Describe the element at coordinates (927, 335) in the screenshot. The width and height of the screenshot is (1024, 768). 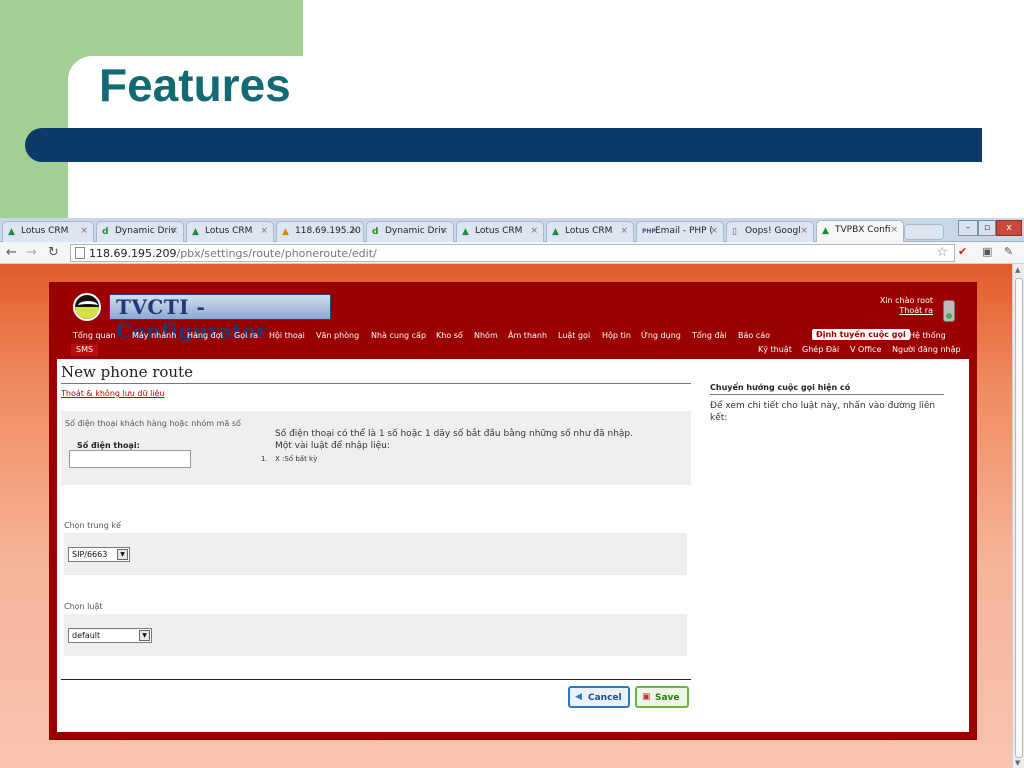
I see `menu-item-system: Hệ thống` at that location.